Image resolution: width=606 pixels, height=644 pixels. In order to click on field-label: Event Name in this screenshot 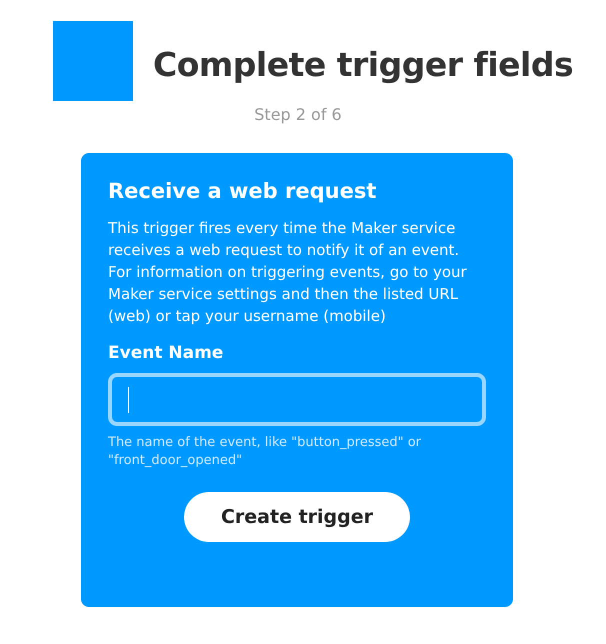, I will do `click(166, 353)`.